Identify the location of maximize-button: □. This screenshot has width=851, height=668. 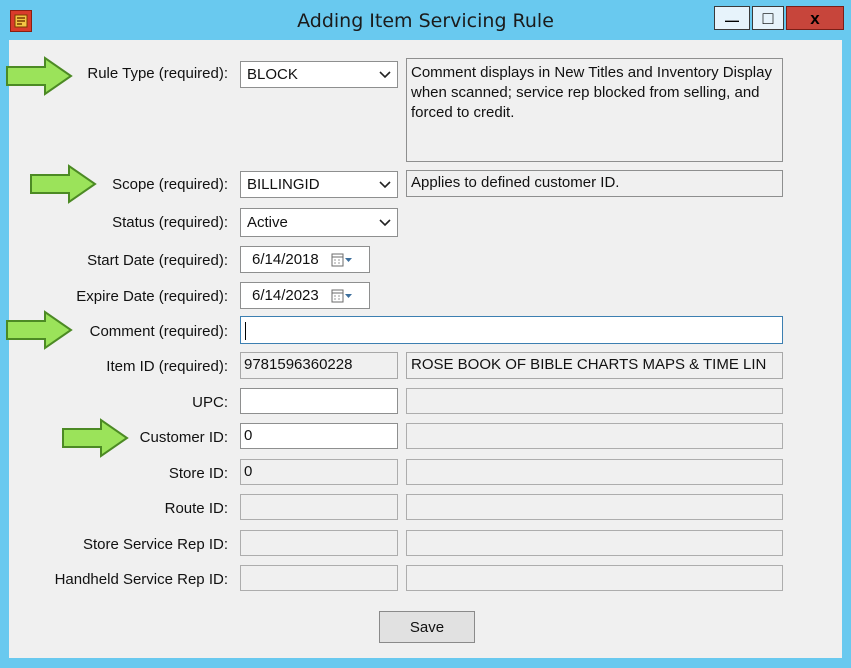
(768, 18).